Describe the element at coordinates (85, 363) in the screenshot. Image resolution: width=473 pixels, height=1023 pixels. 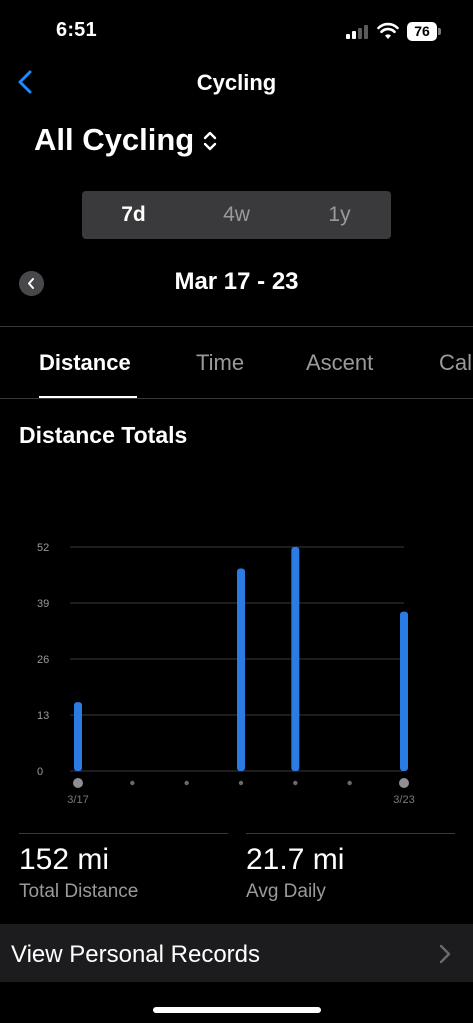
I see `tab-distance: Distance` at that location.